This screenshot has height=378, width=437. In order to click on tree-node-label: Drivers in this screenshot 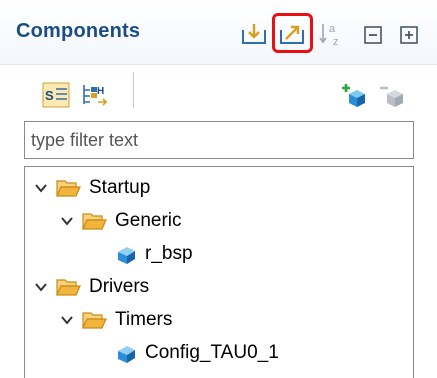, I will do `click(119, 286)`.